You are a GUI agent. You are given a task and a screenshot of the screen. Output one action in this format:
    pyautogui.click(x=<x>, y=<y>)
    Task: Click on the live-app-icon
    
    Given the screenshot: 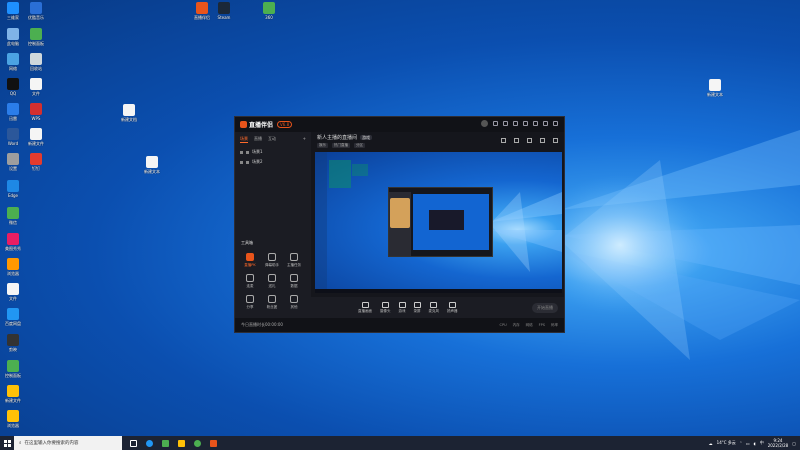 What is the action you would take?
    pyautogui.click(x=213, y=443)
    